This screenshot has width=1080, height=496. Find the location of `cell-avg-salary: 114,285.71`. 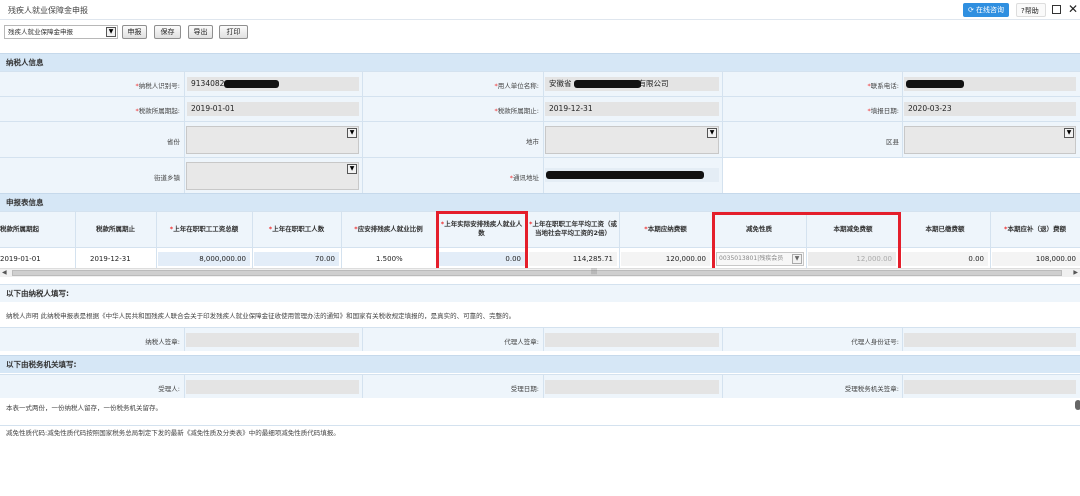

cell-avg-salary: 114,285.71 is located at coordinates (573, 259).